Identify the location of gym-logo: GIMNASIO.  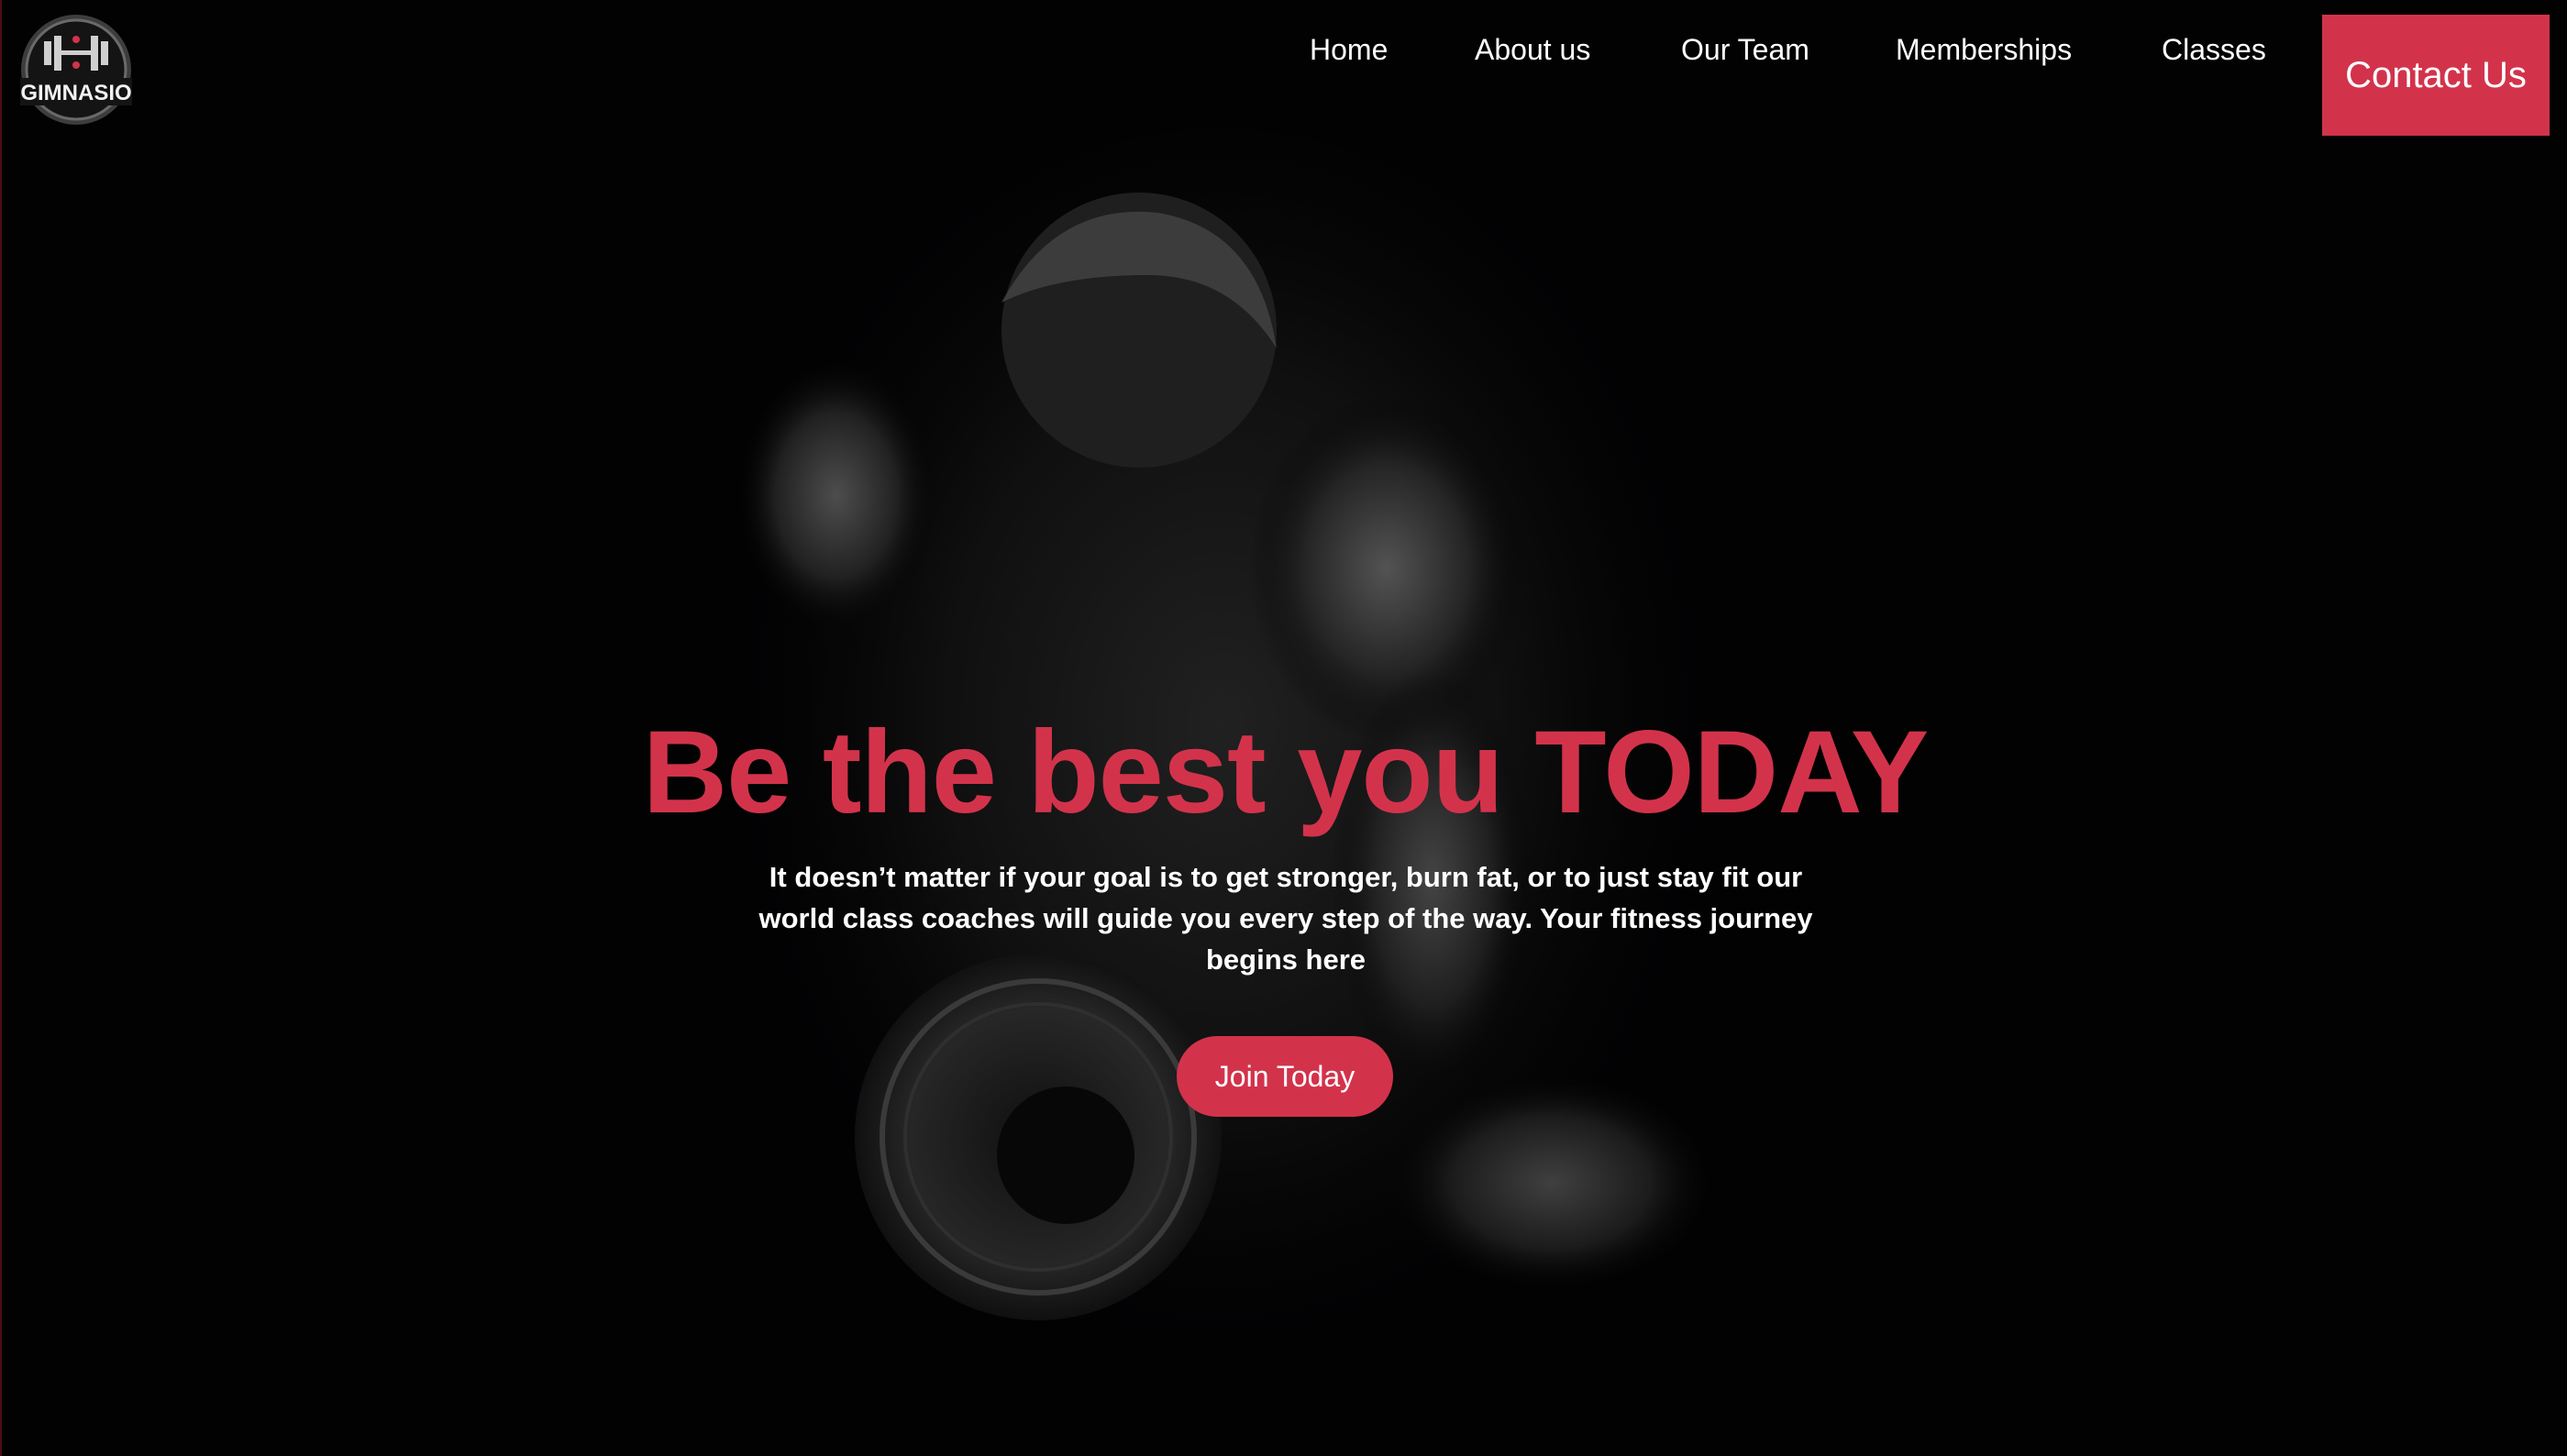
(76, 70).